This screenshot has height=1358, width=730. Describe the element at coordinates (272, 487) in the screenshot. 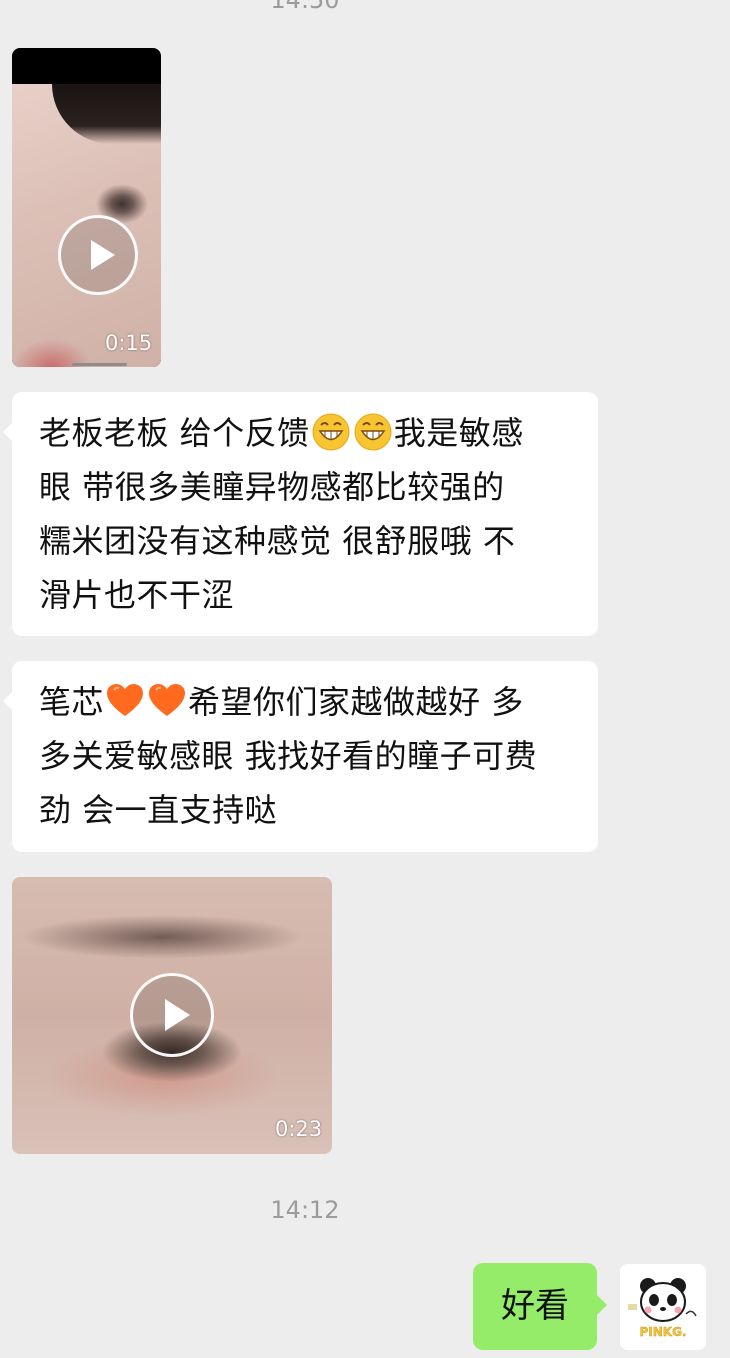

I see `message-line: 眼 带很多美瞳异物感都比较强的` at that location.